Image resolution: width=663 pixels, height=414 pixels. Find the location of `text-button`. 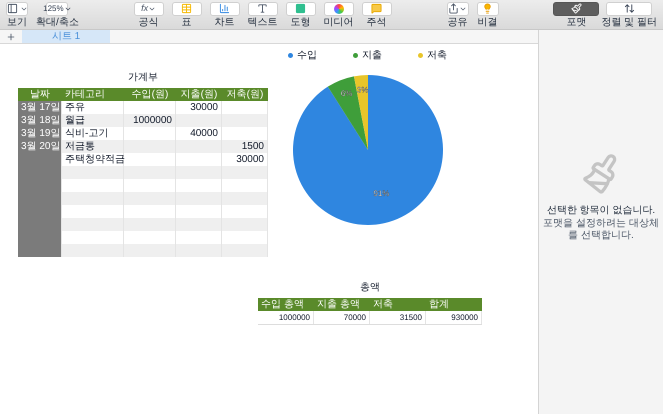

text-button is located at coordinates (263, 9).